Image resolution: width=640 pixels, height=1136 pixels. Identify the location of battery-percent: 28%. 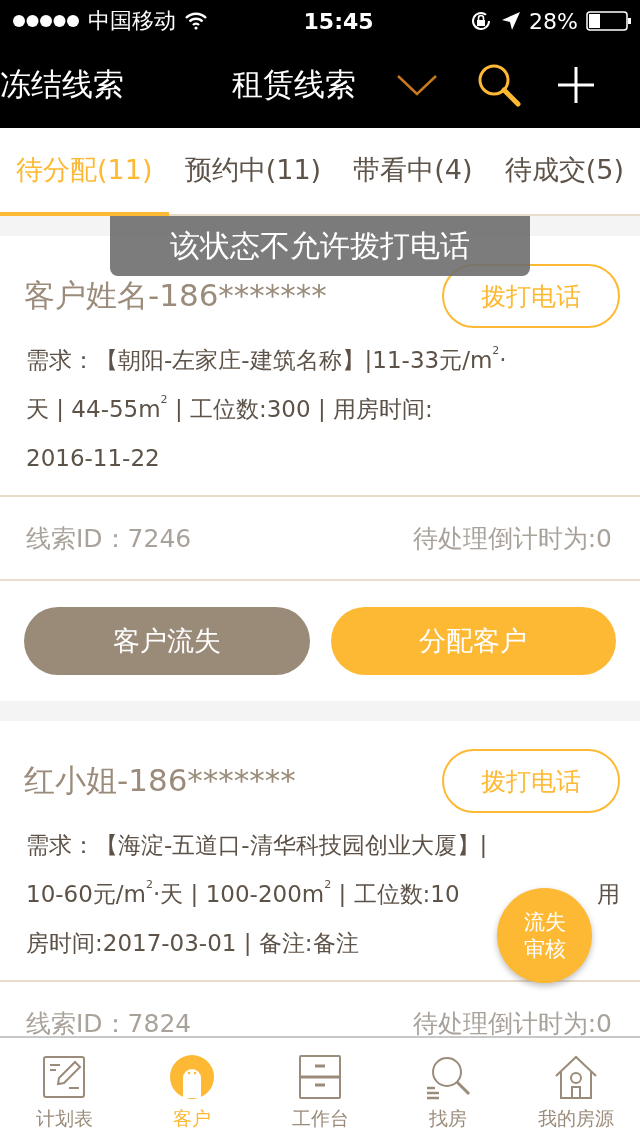
(553, 21).